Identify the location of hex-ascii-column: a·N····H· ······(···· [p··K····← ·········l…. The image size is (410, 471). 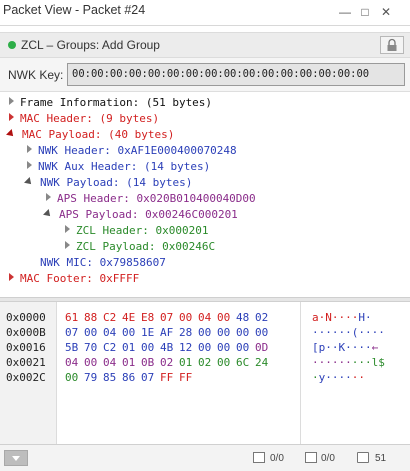
(356, 373).